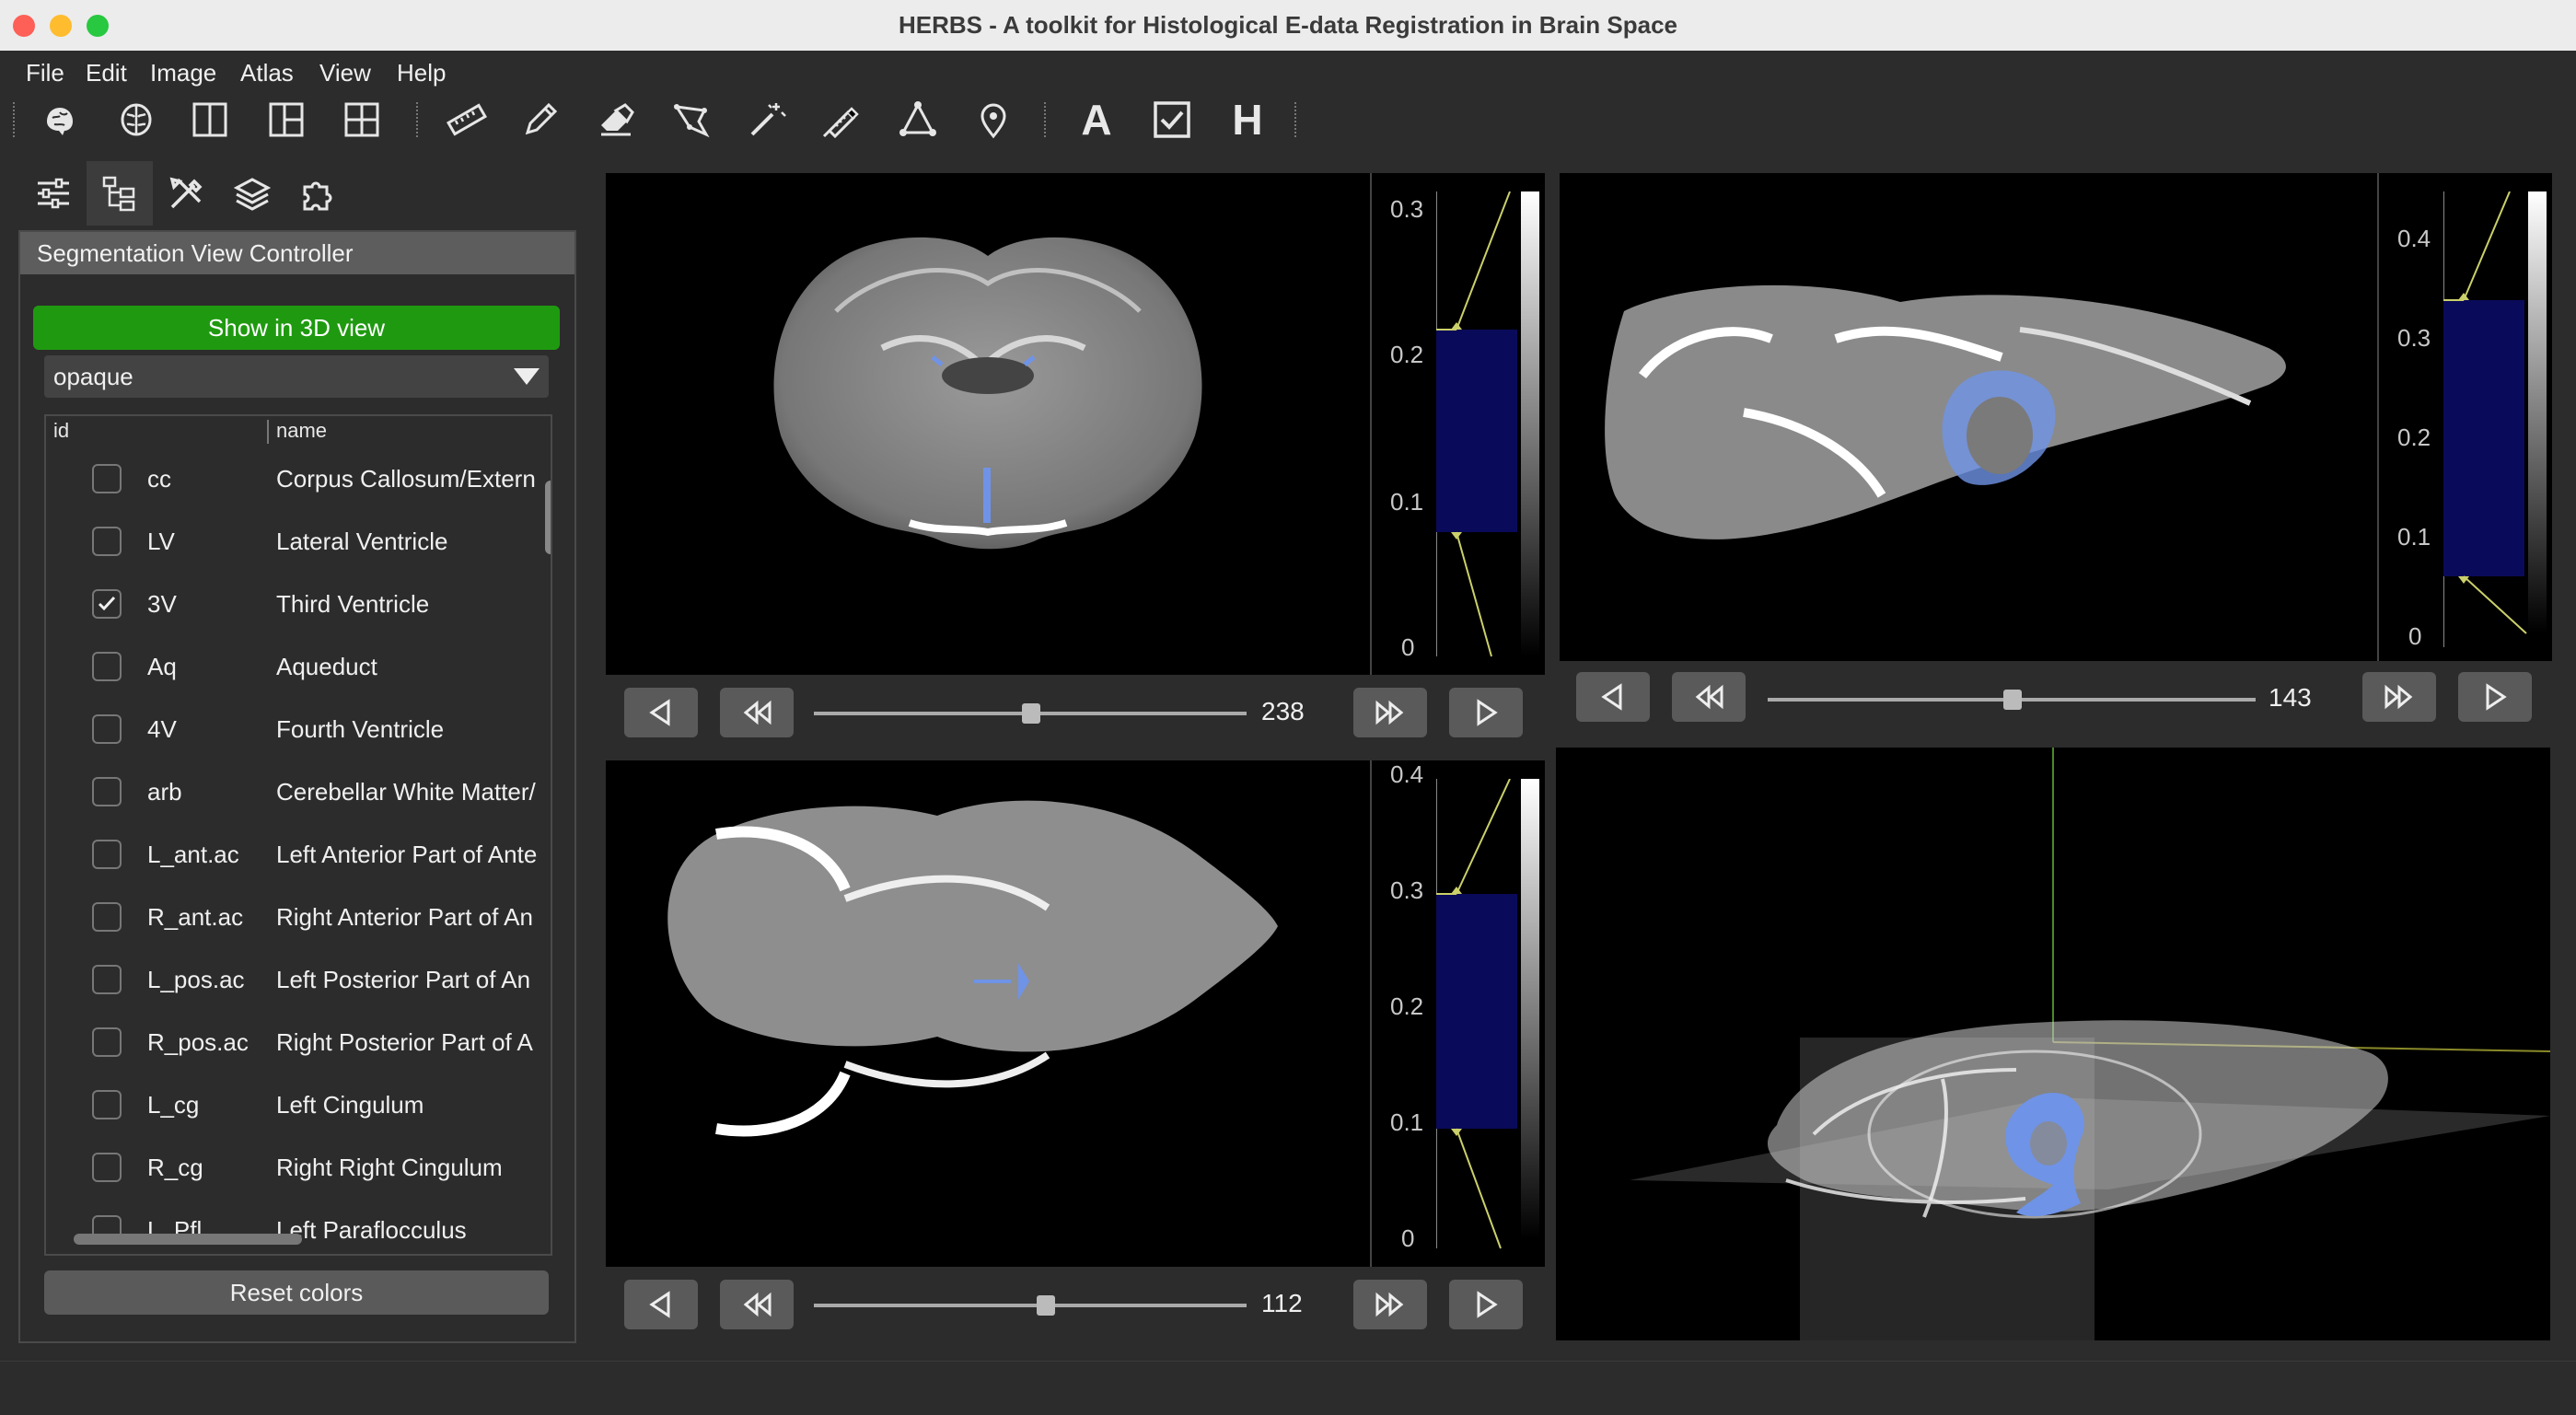  What do you see at coordinates (1247, 120) in the screenshot?
I see `h-icon: H` at bounding box center [1247, 120].